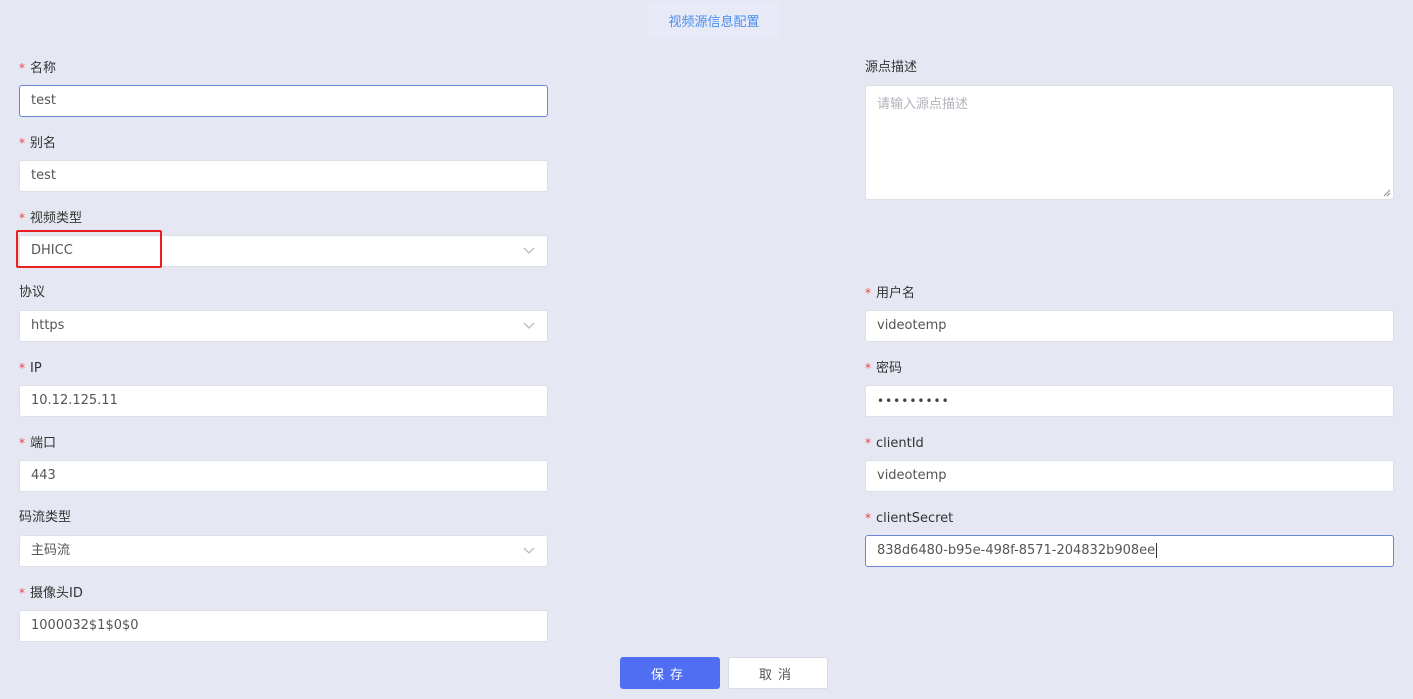 The width and height of the screenshot is (1413, 699). What do you see at coordinates (283, 176) in the screenshot?
I see `alias-input: test` at bounding box center [283, 176].